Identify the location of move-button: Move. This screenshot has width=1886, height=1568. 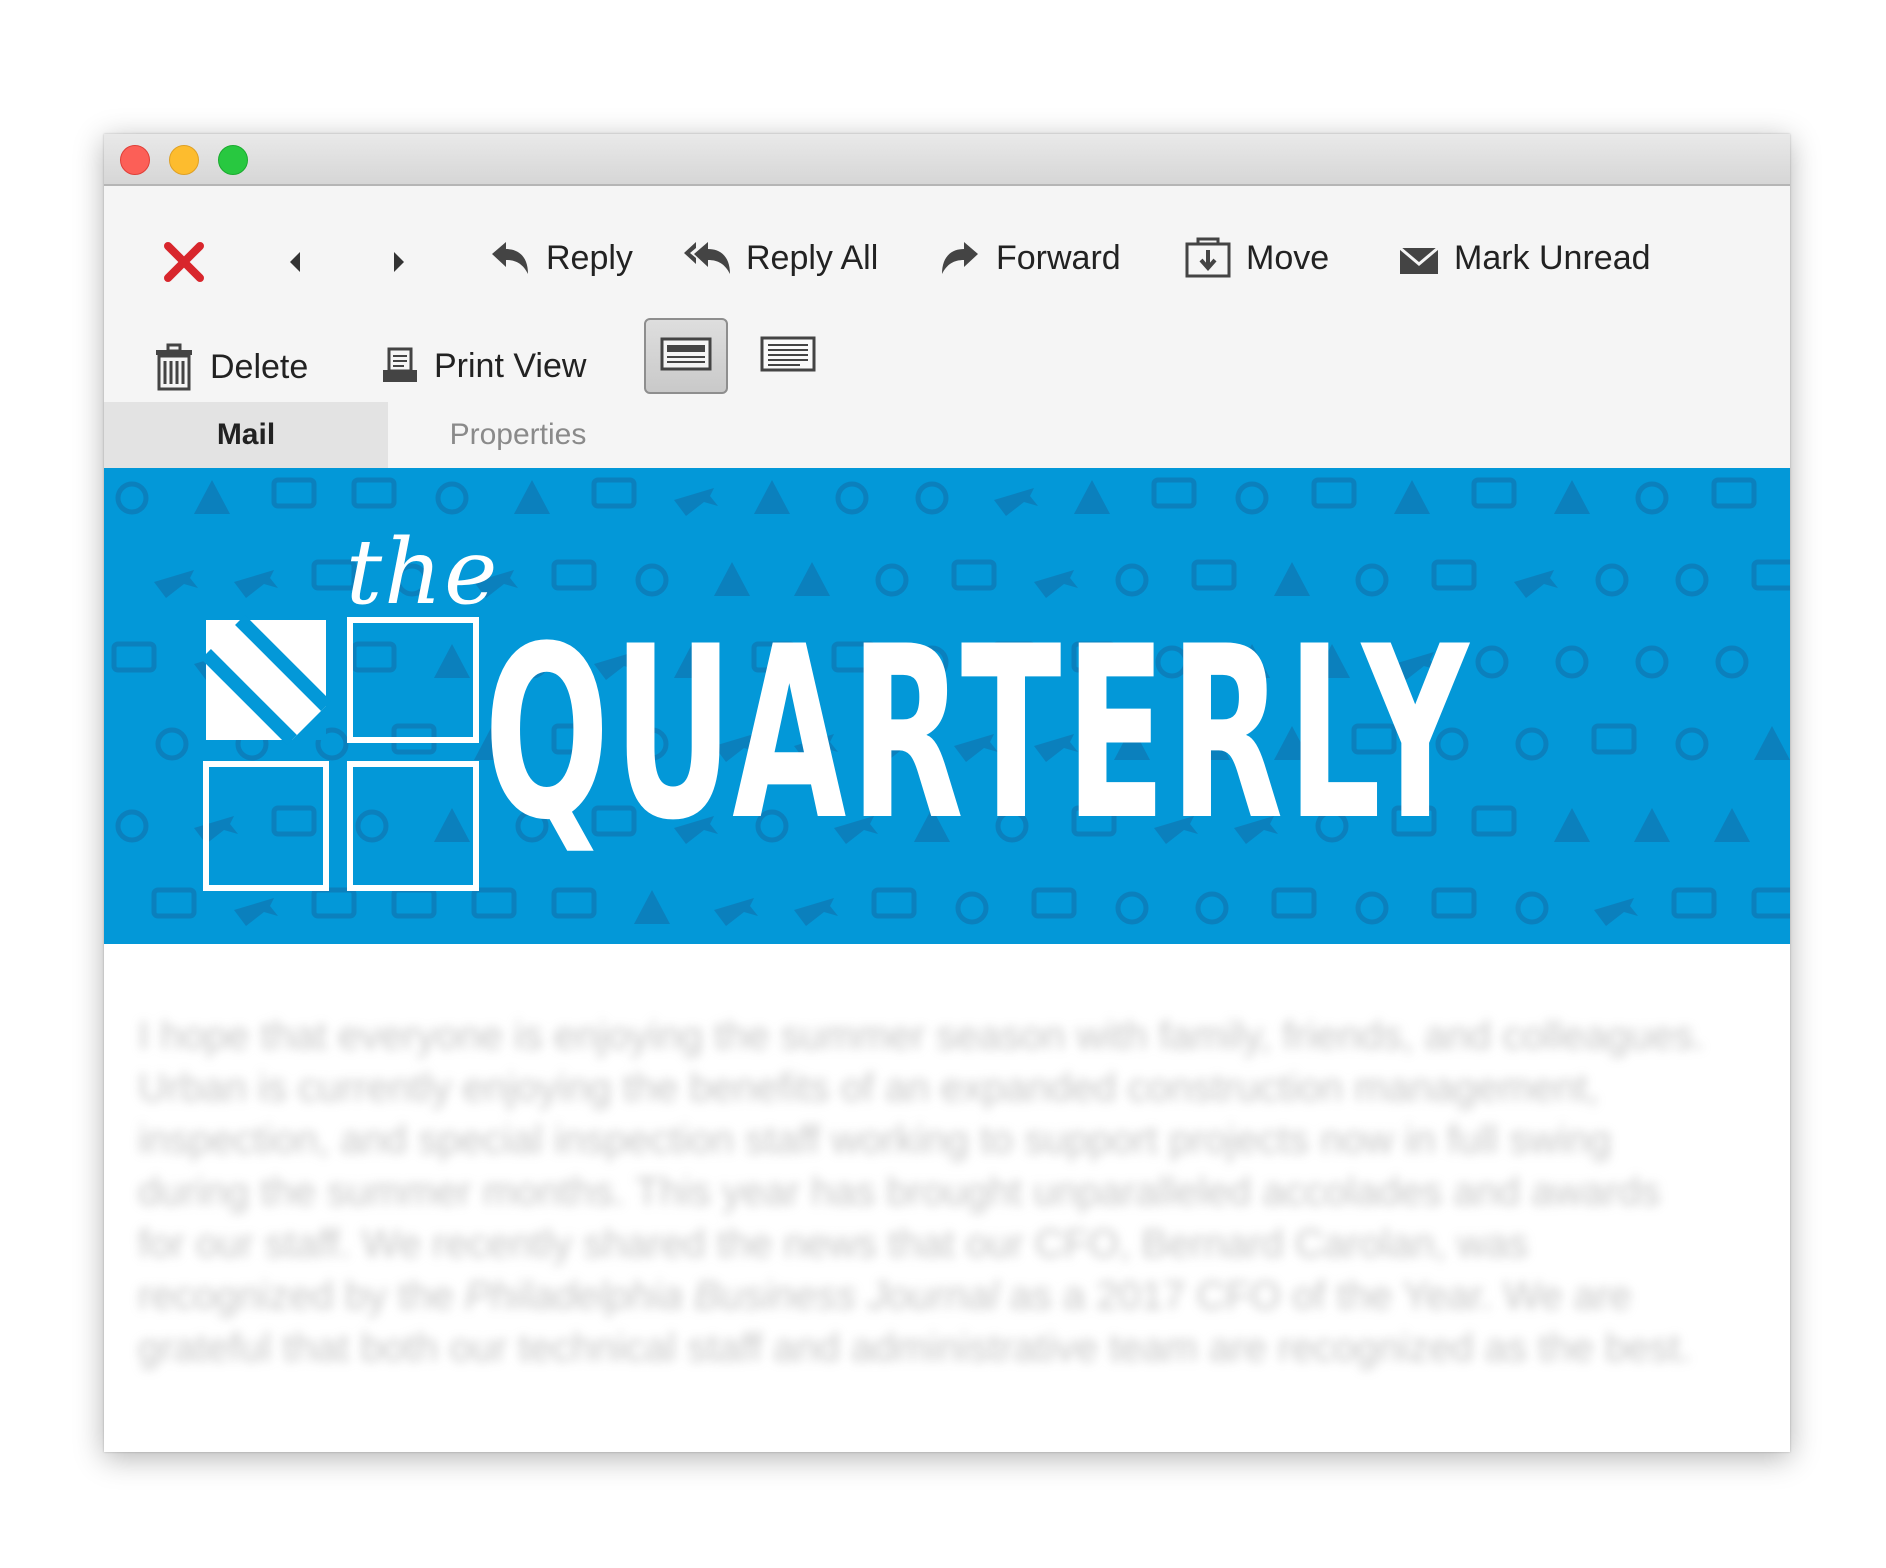
(1256, 258).